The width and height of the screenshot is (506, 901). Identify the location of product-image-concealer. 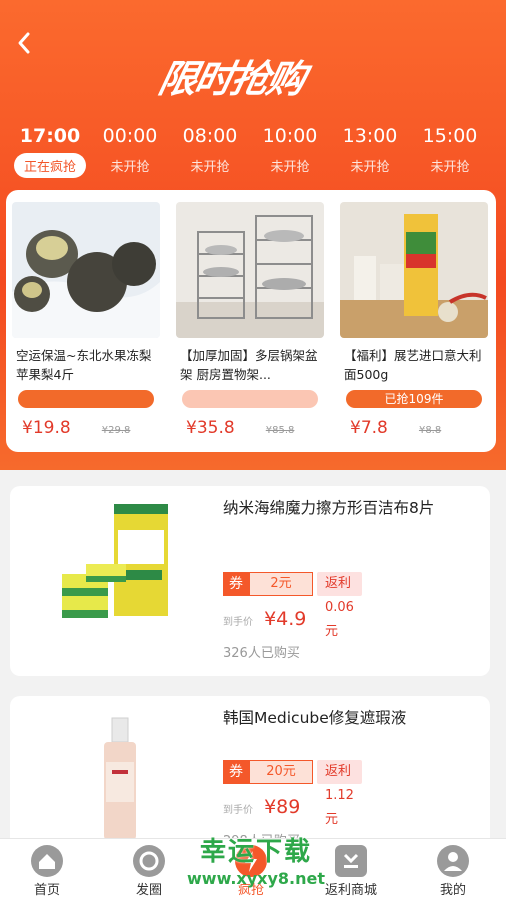
(120, 777).